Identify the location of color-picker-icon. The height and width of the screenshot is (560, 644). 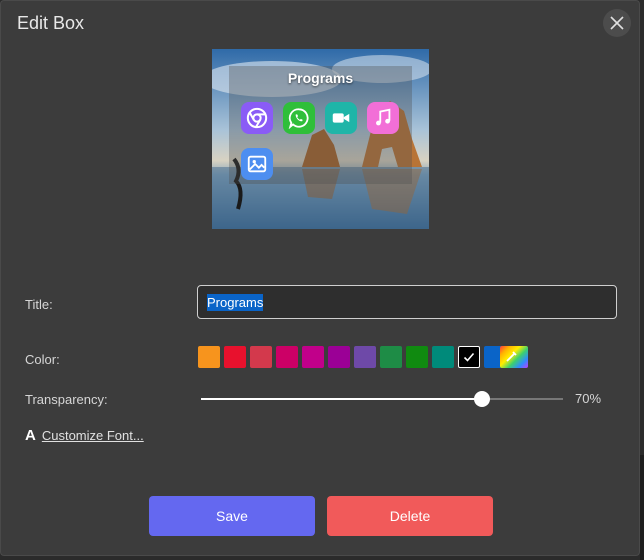
(511, 356).